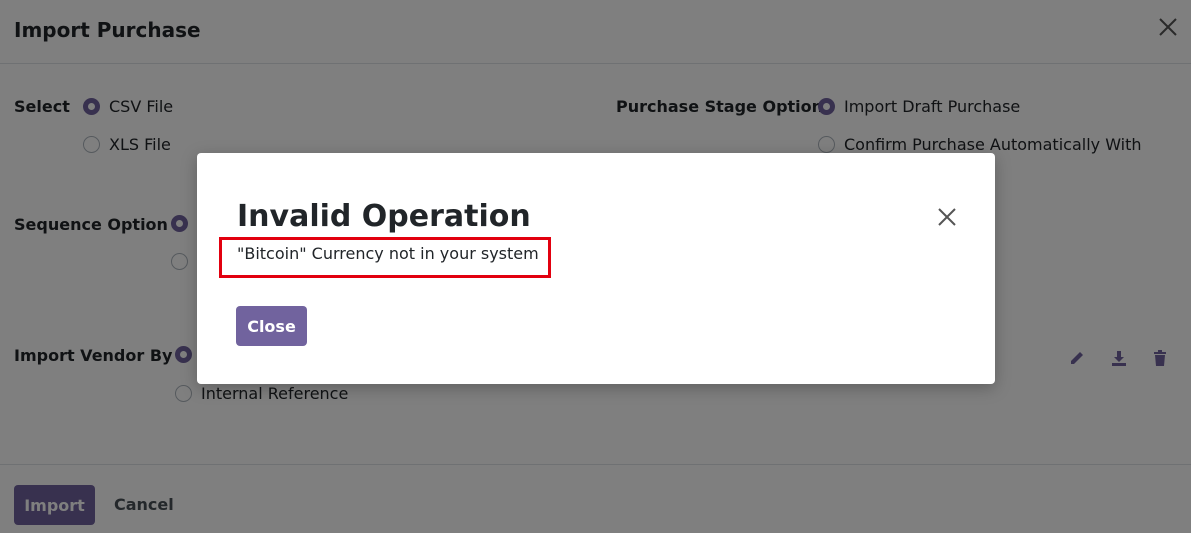 This screenshot has height=533, width=1191. Describe the element at coordinates (388, 253) in the screenshot. I see `dialog-message: "Bitcoin" Currency not in your system` at that location.